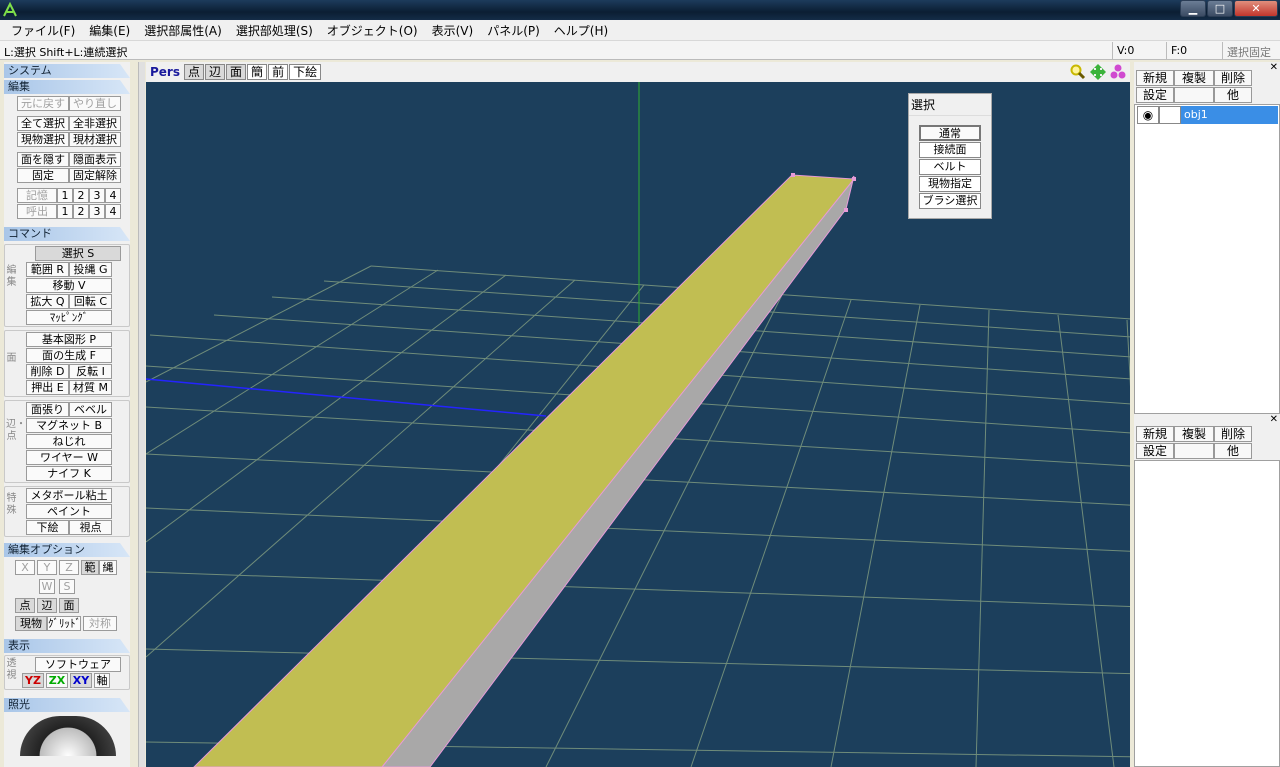 The image size is (1280, 767). What do you see at coordinates (67, 586) in the screenshot?
I see `s-option-toggle: S` at bounding box center [67, 586].